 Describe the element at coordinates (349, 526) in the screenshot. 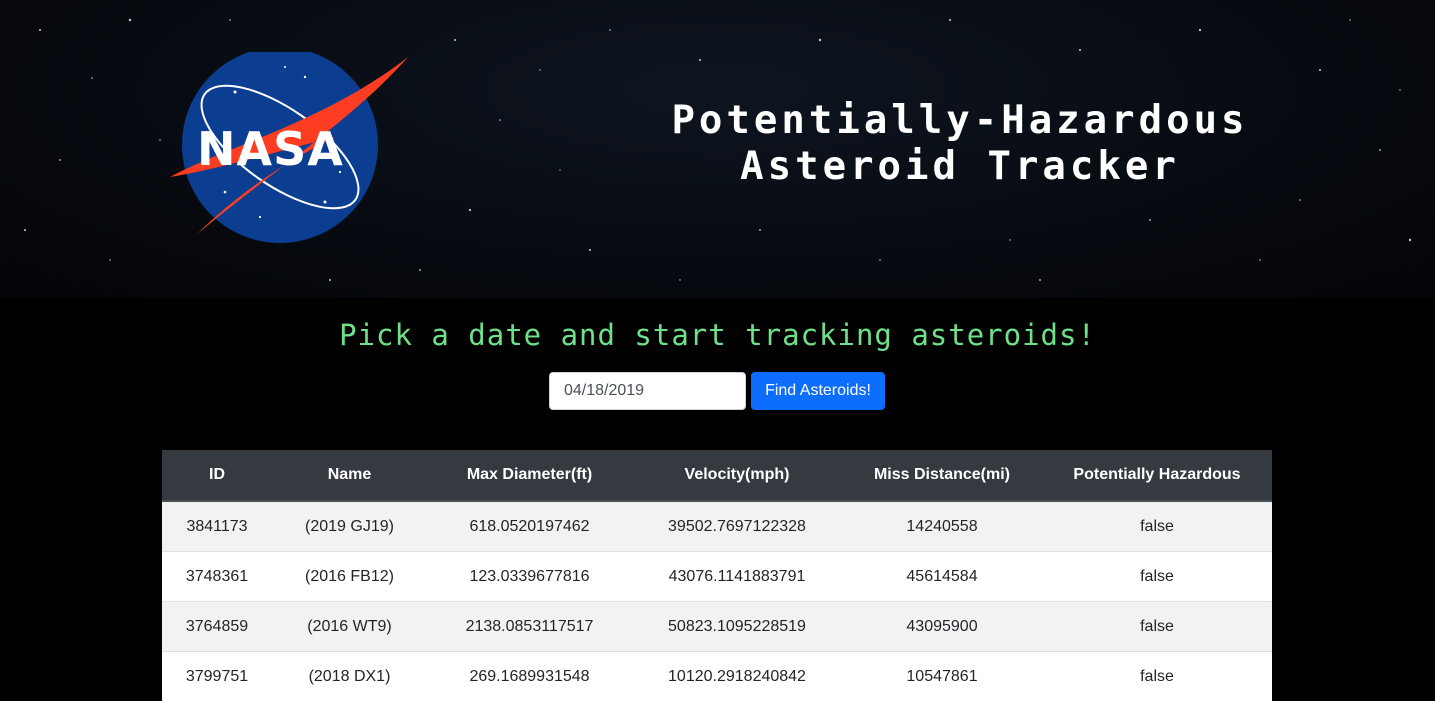

I see `cell-name: (2019 GJ19)` at that location.